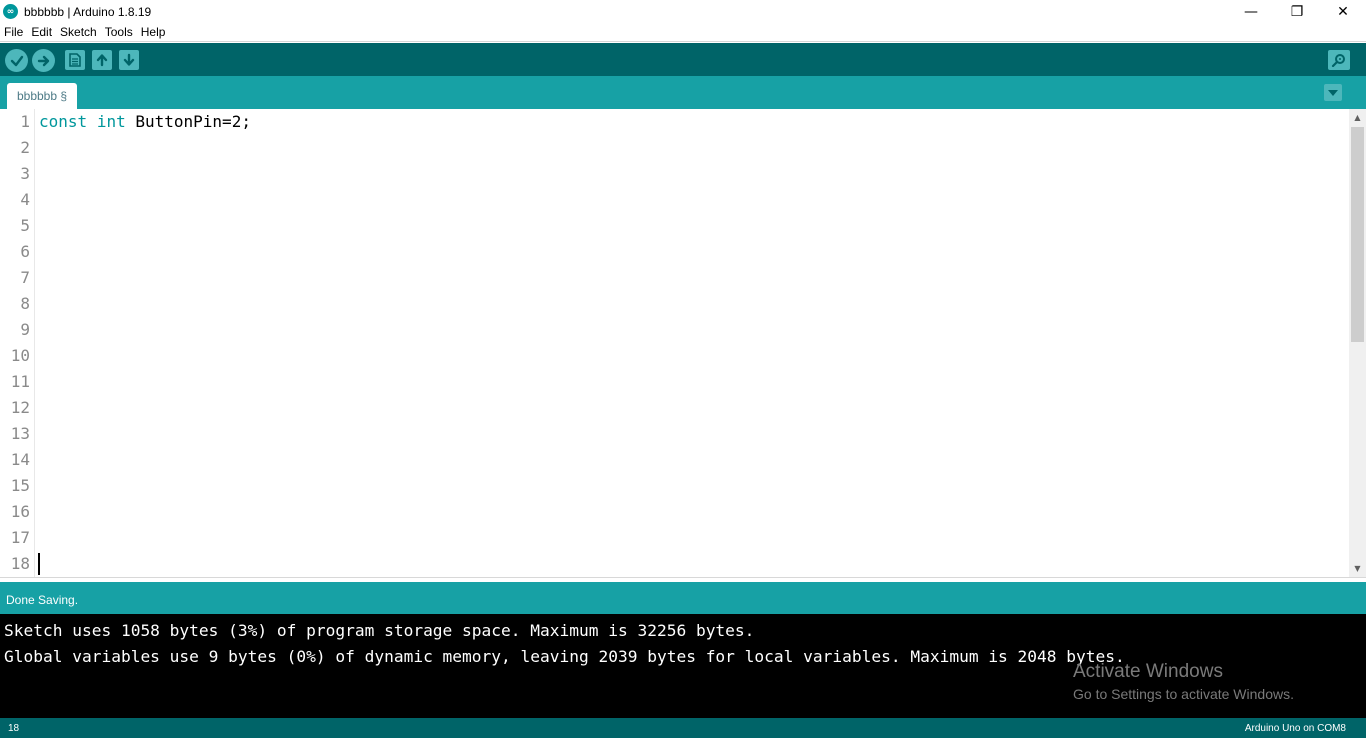 Image resolution: width=1366 pixels, height=738 pixels. What do you see at coordinates (683, 11) in the screenshot?
I see `title-bar: ∞ bbbbbb | Arduino 1.8.19 — ❐ ✕` at bounding box center [683, 11].